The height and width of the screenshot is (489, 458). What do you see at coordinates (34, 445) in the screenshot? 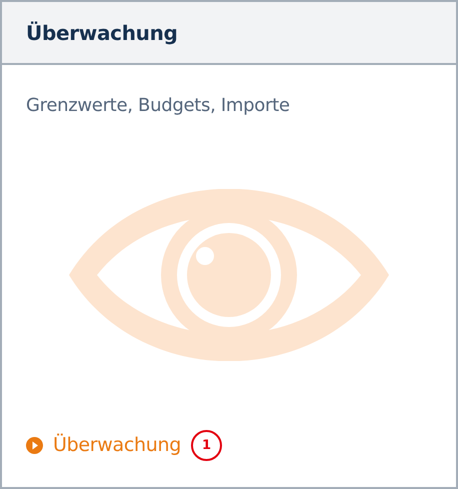
I see `play-icon` at bounding box center [34, 445].